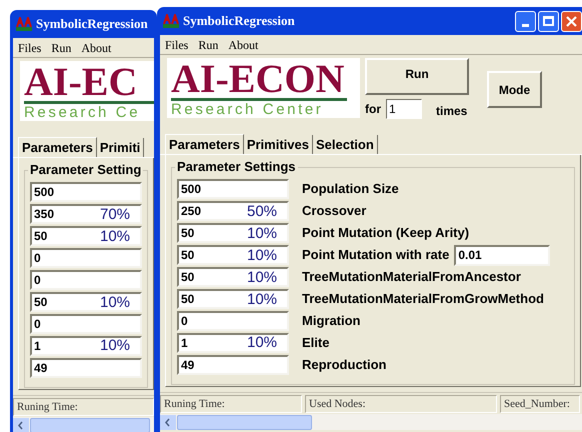 The image size is (582, 432). I want to click on value-field: 350 70%, so click(86, 214).